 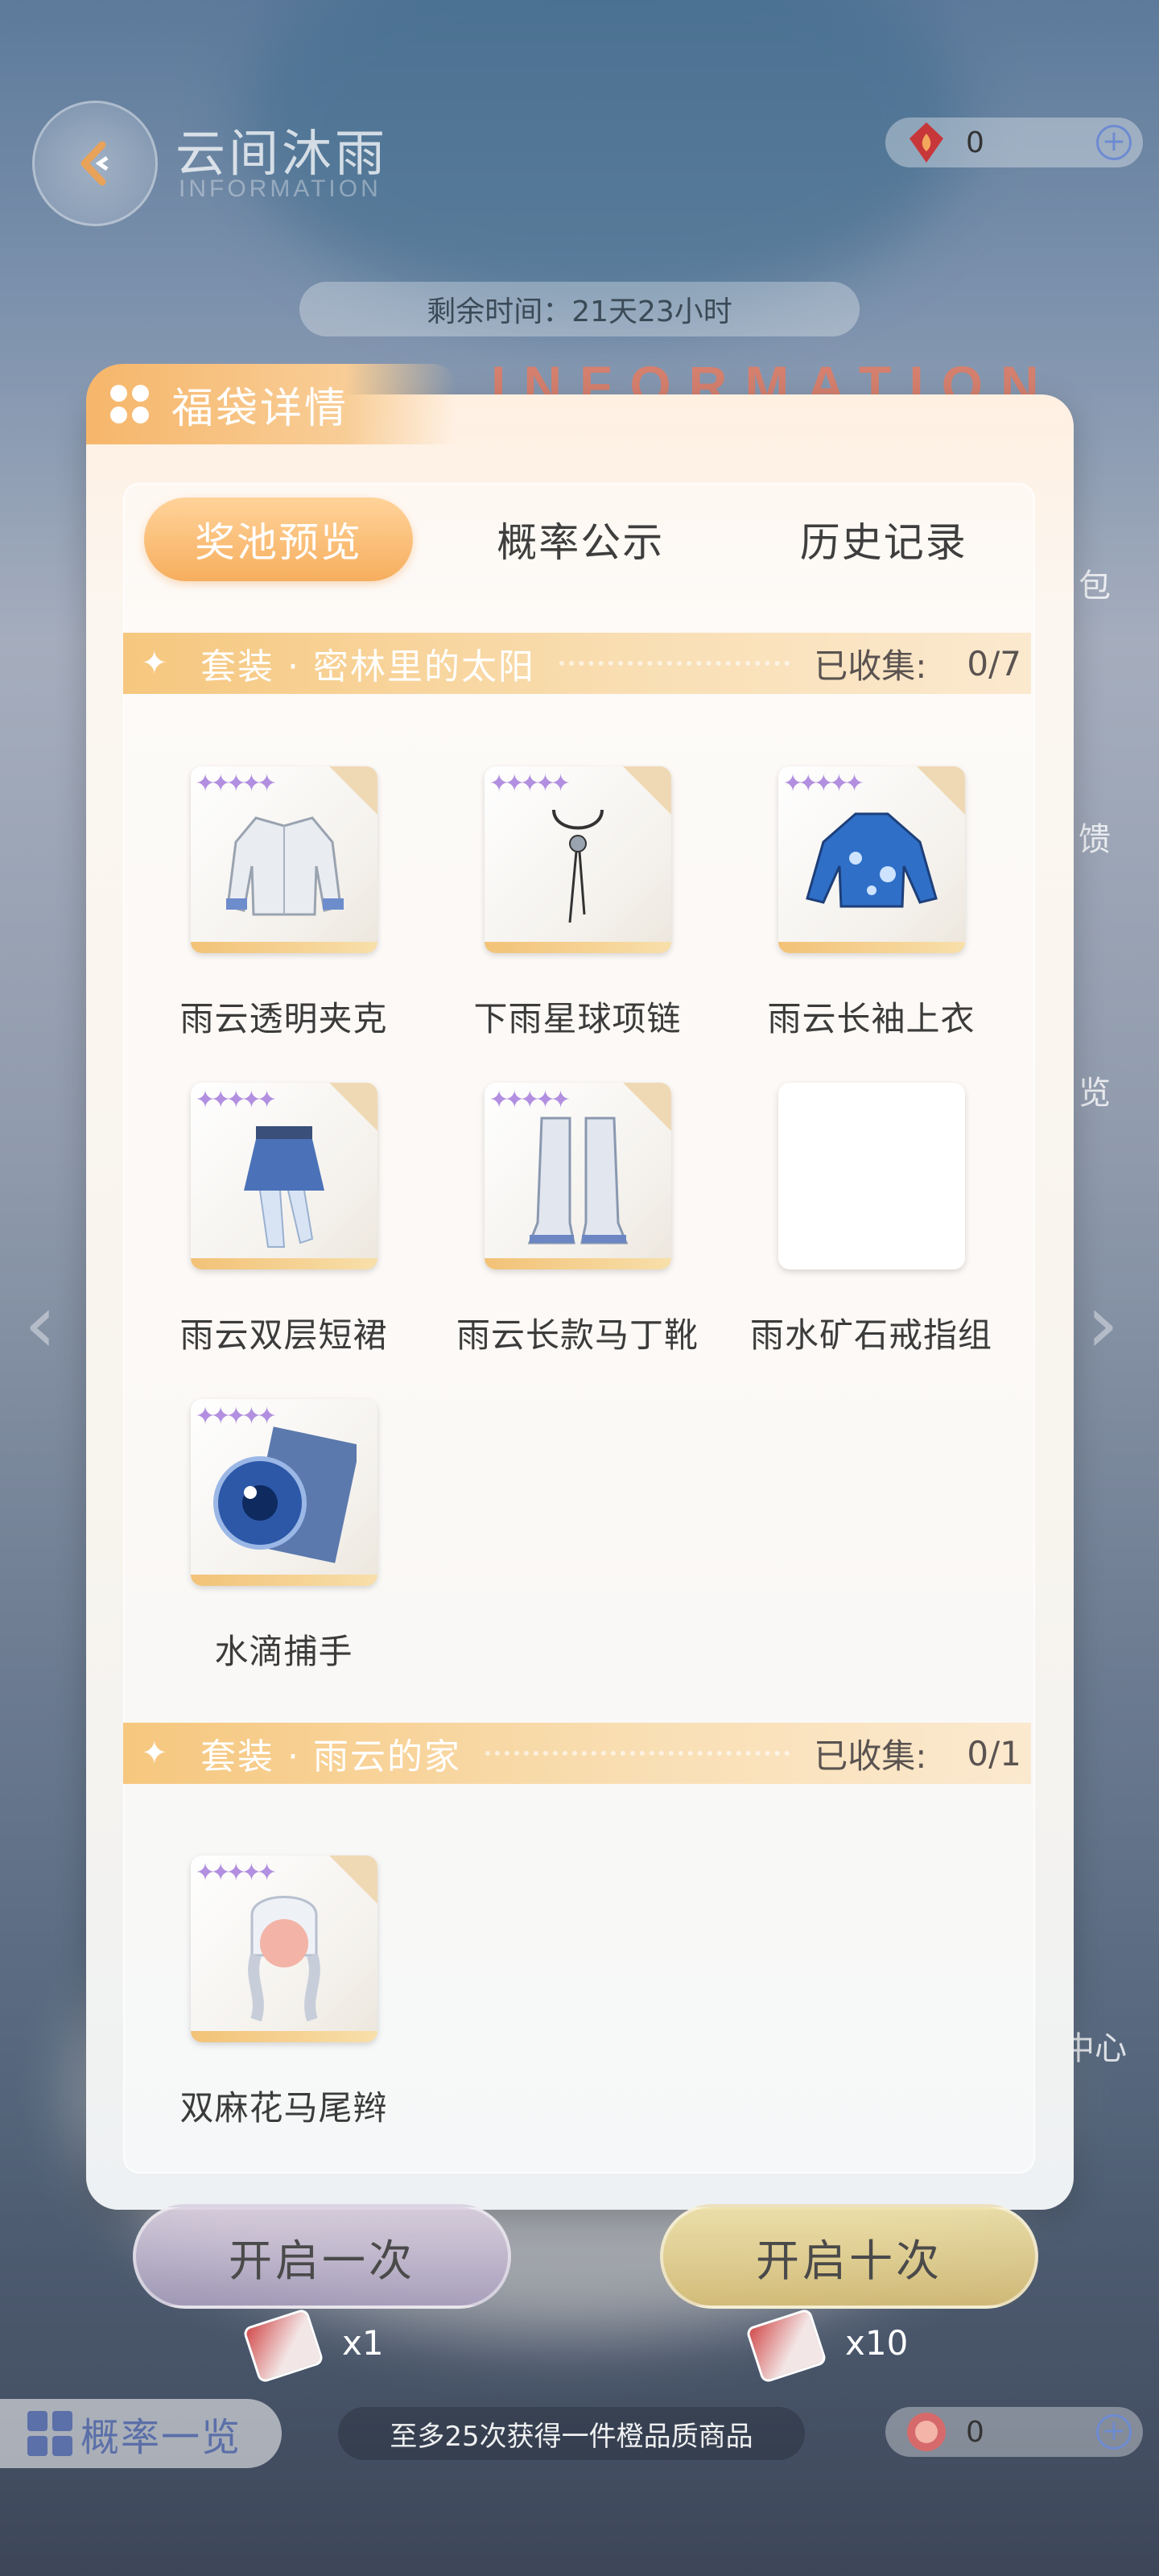 I want to click on long-sleeve-top-icon, so click(x=871, y=860).